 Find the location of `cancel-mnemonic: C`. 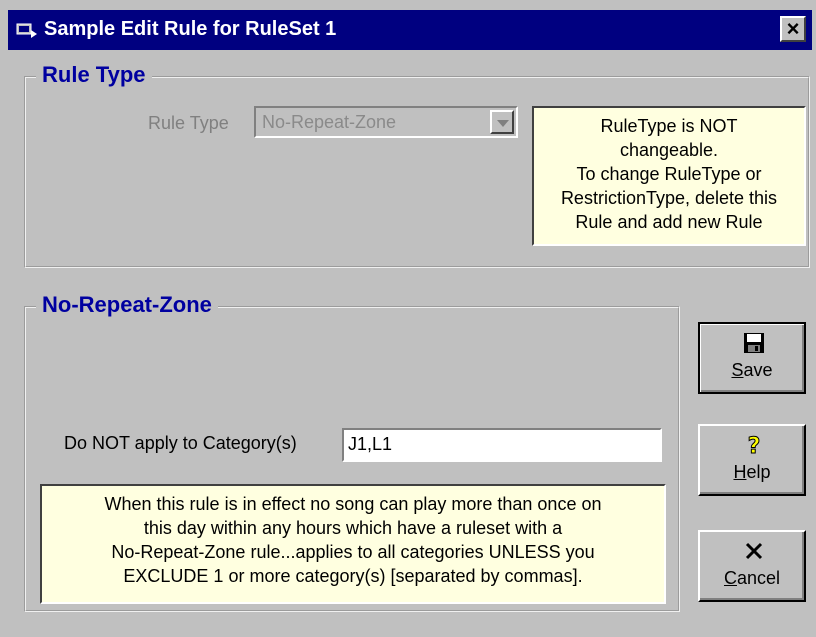

cancel-mnemonic: C is located at coordinates (730, 578).